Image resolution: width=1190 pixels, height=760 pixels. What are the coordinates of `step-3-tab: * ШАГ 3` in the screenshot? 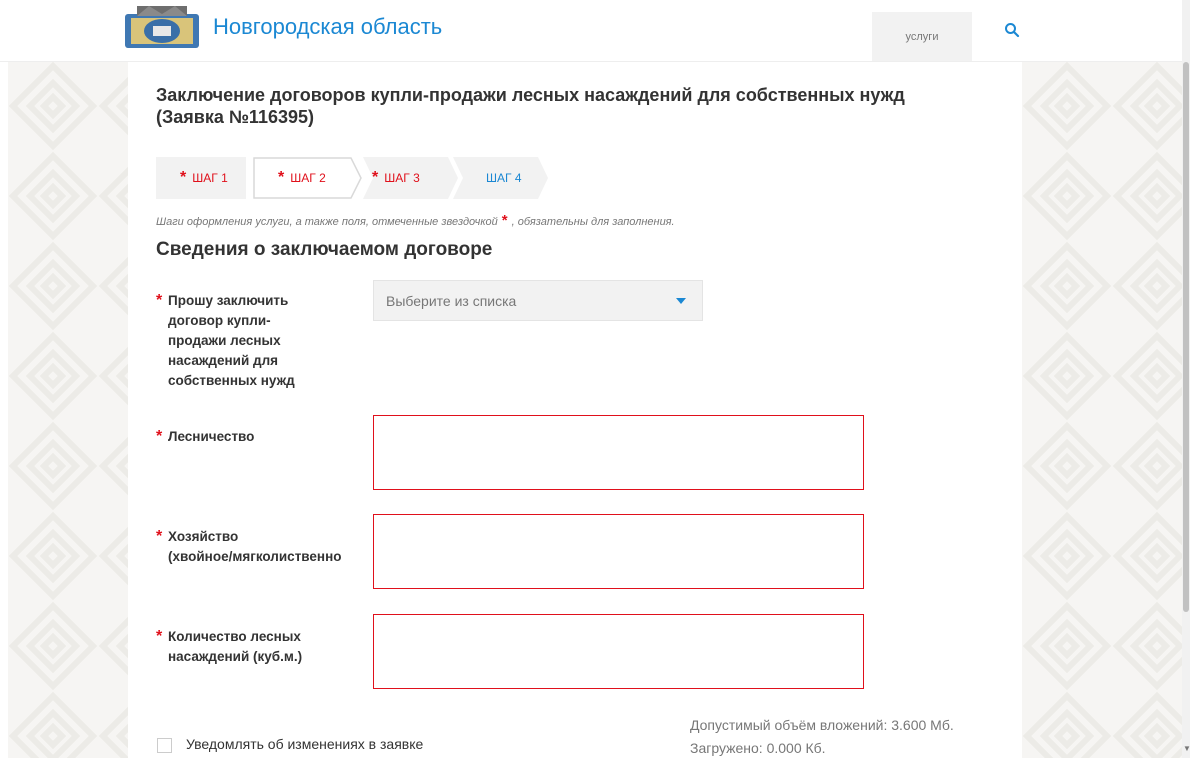 It's located at (396, 178).